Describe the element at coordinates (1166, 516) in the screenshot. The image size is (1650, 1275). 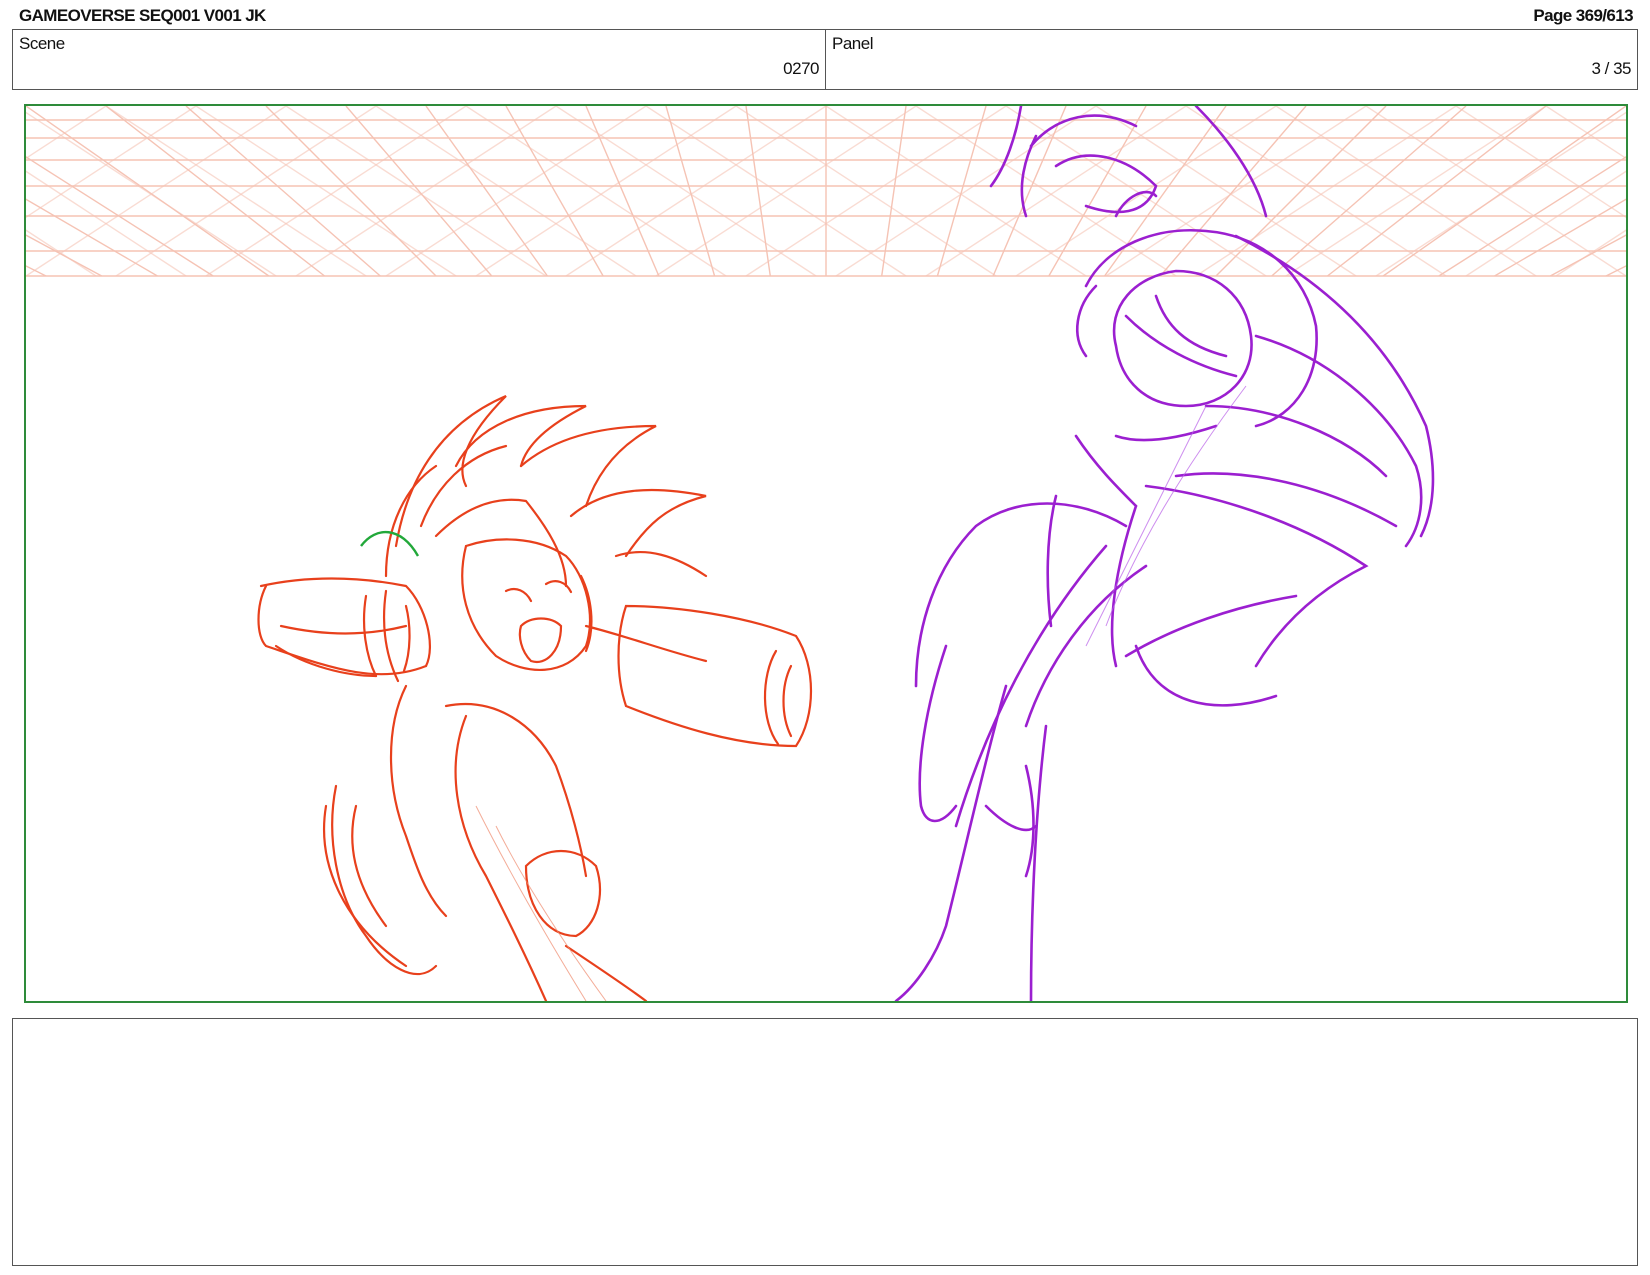
I see `villain-construction-lines` at that location.